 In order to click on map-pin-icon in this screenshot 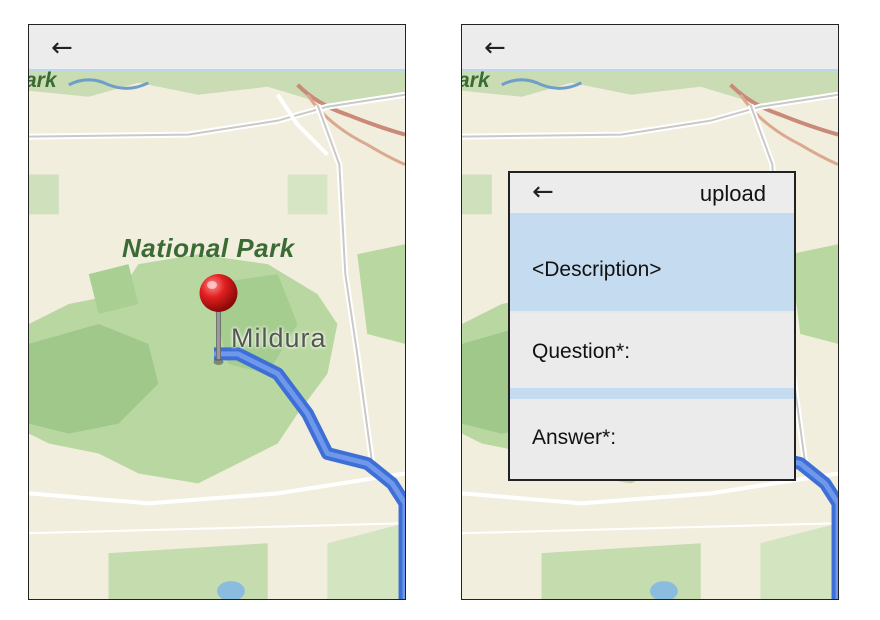, I will do `click(219, 322)`.